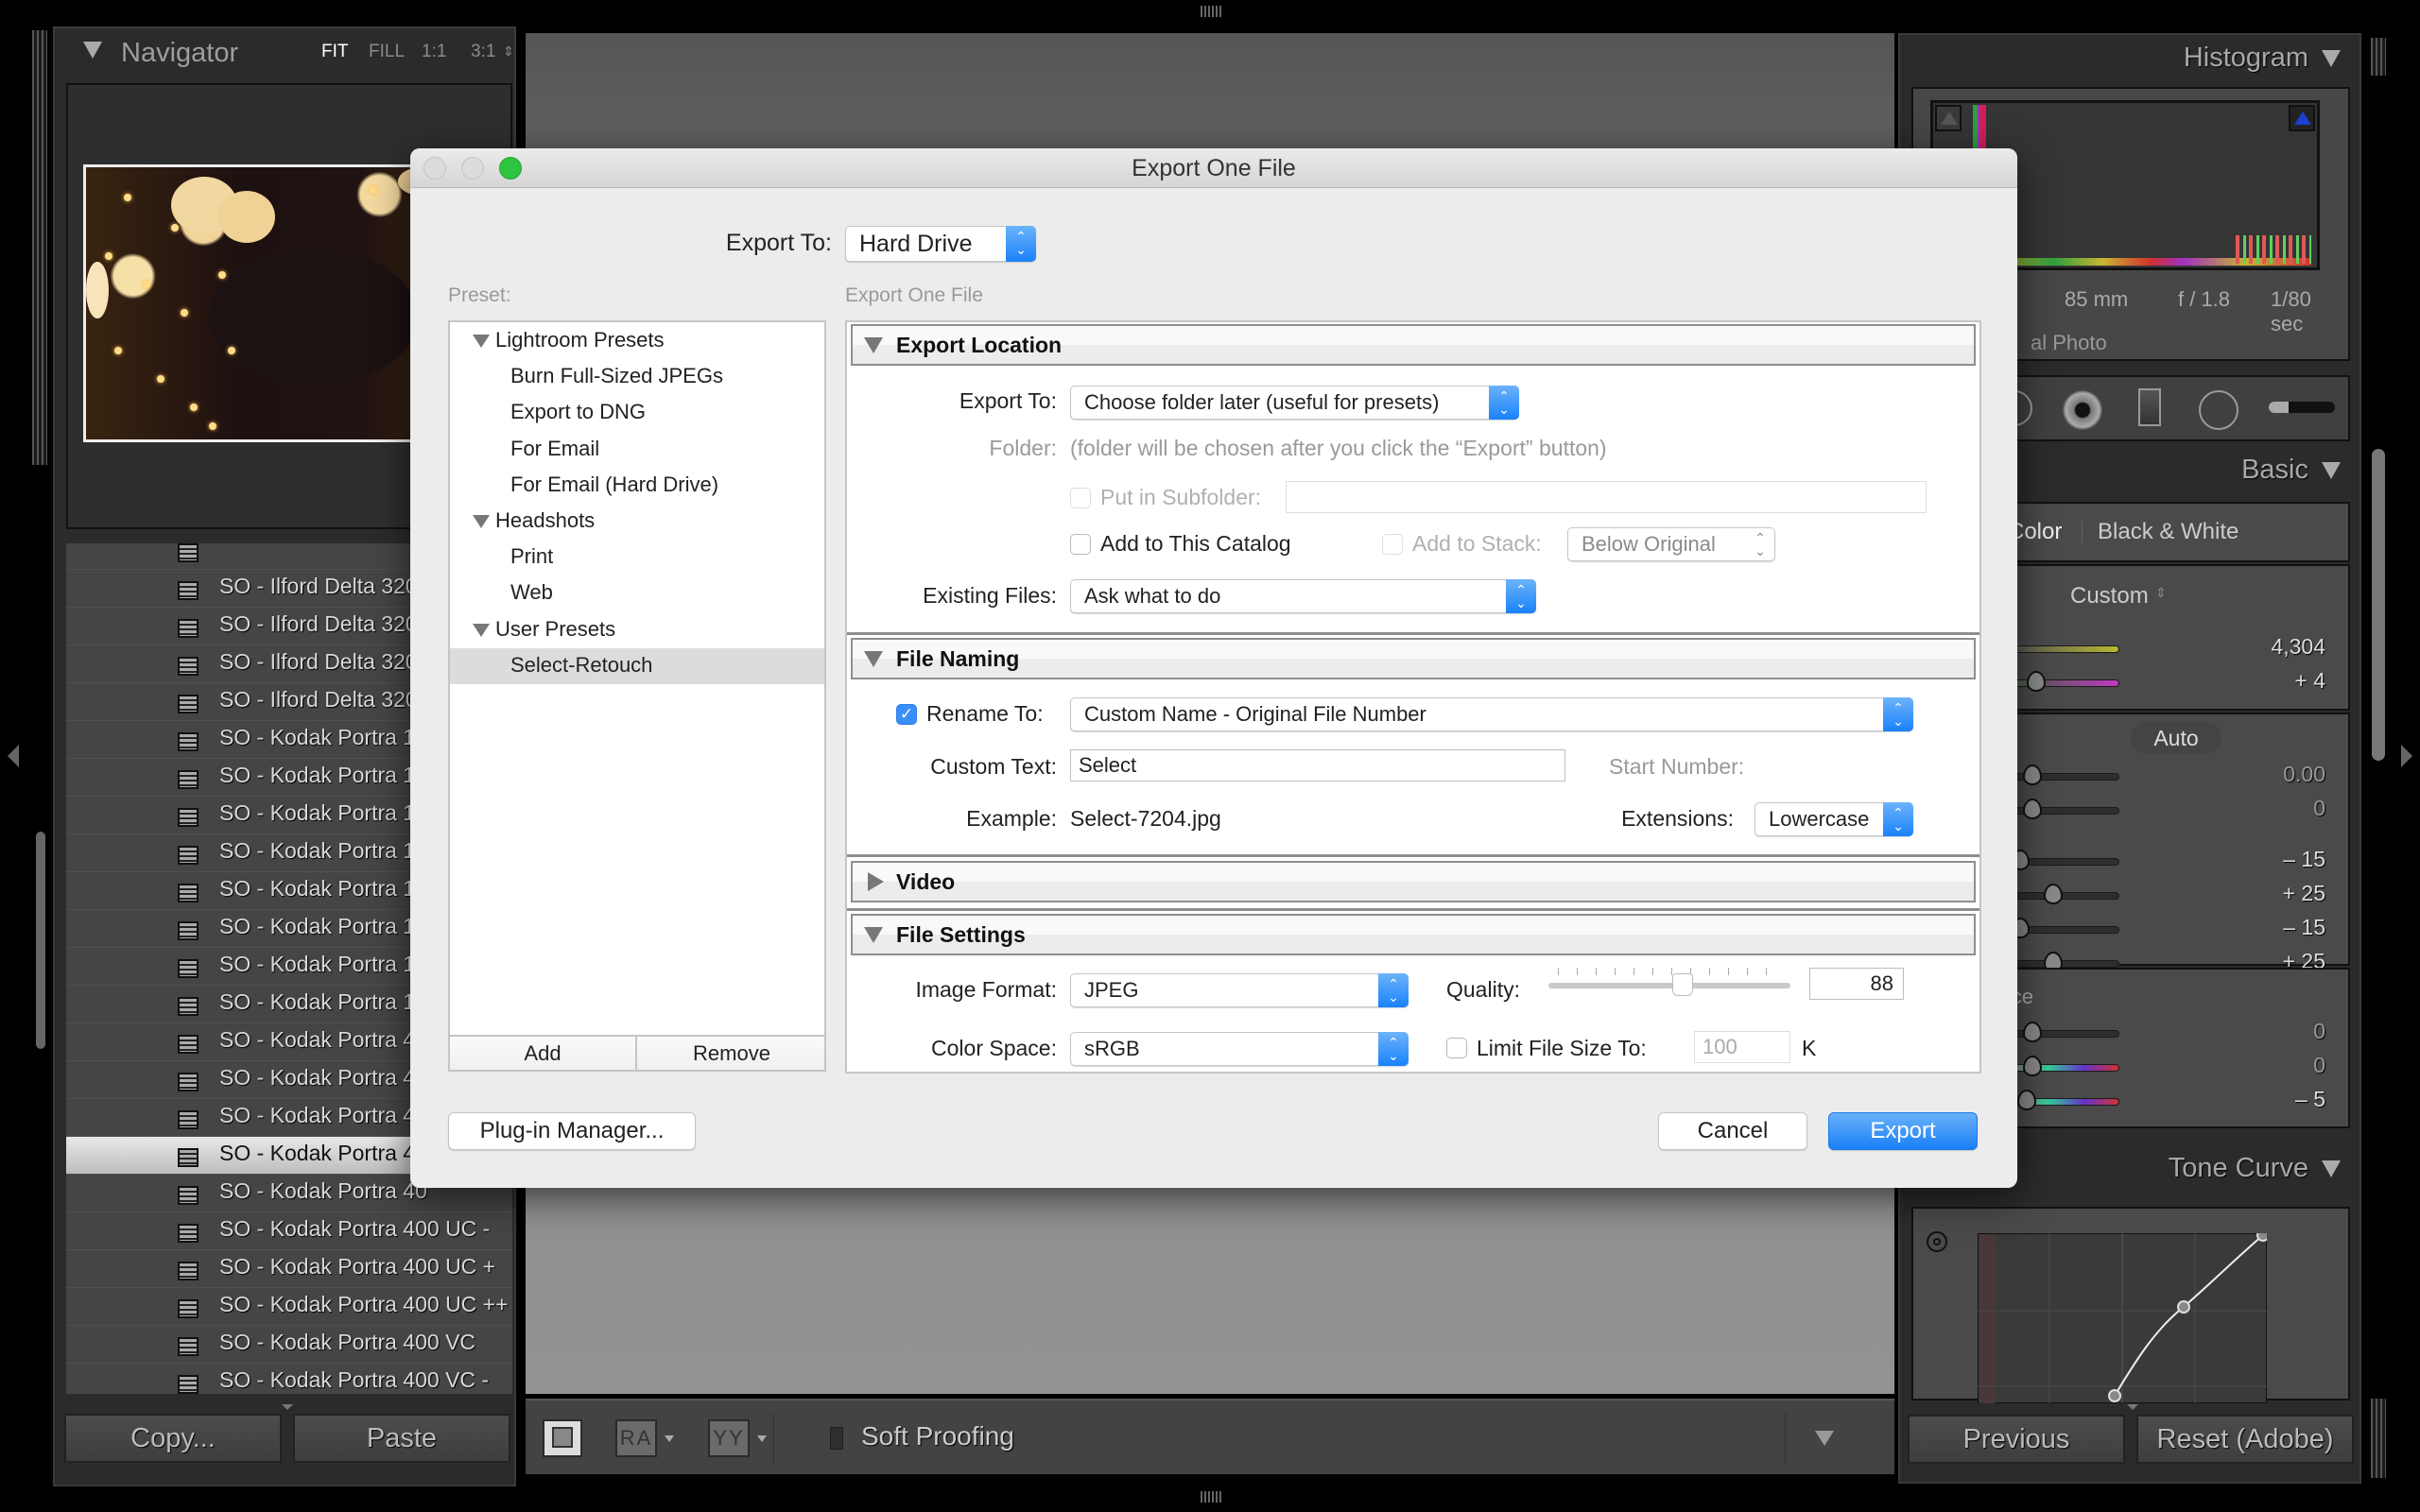 This screenshot has height=1512, width=2420. Describe the element at coordinates (731, 1053) in the screenshot. I see `remove-preset-button: Remove` at that location.